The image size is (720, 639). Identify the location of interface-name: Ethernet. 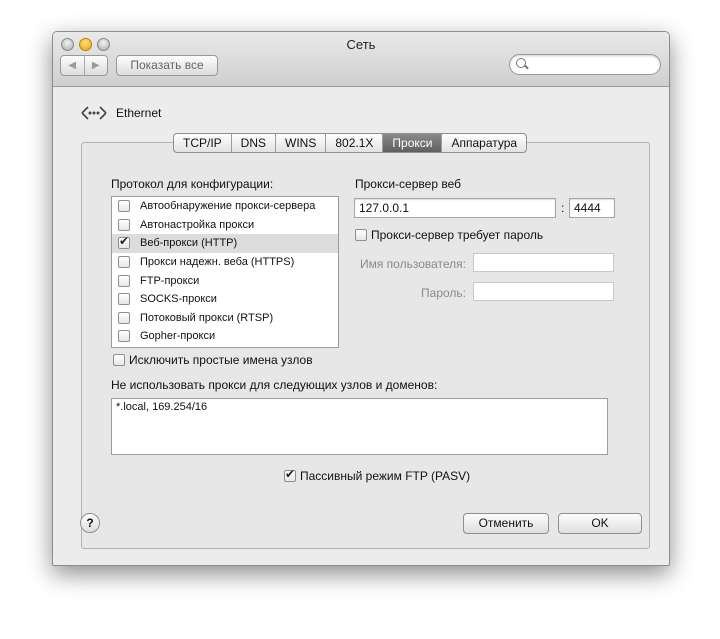
(139, 113).